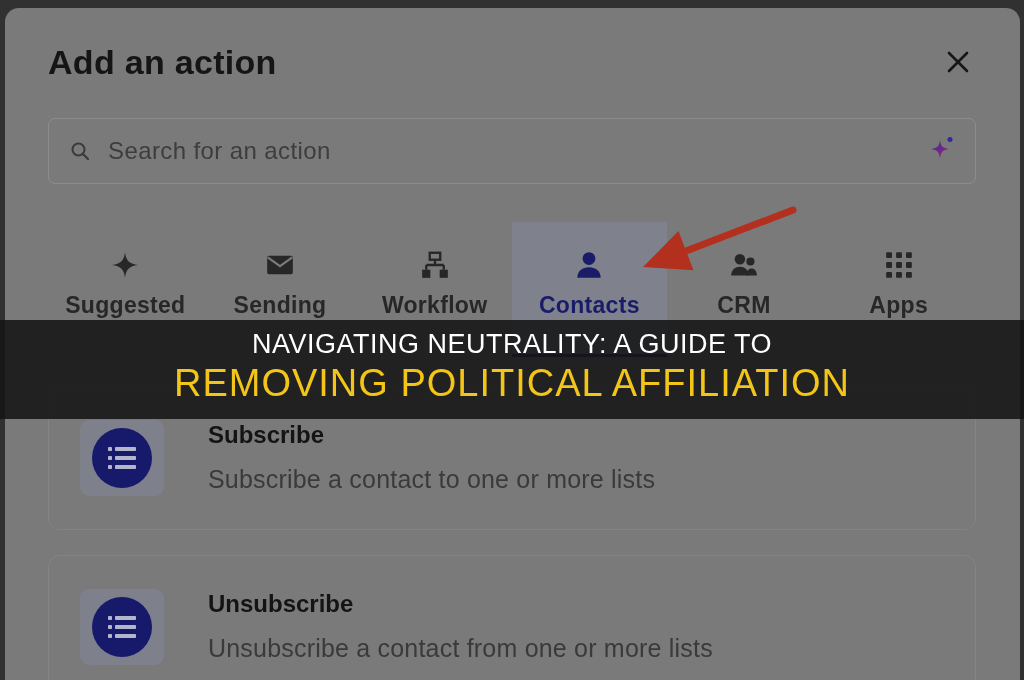 This screenshot has width=1024, height=680. What do you see at coordinates (281, 604) in the screenshot?
I see `action-title: Unsubscribe` at bounding box center [281, 604].